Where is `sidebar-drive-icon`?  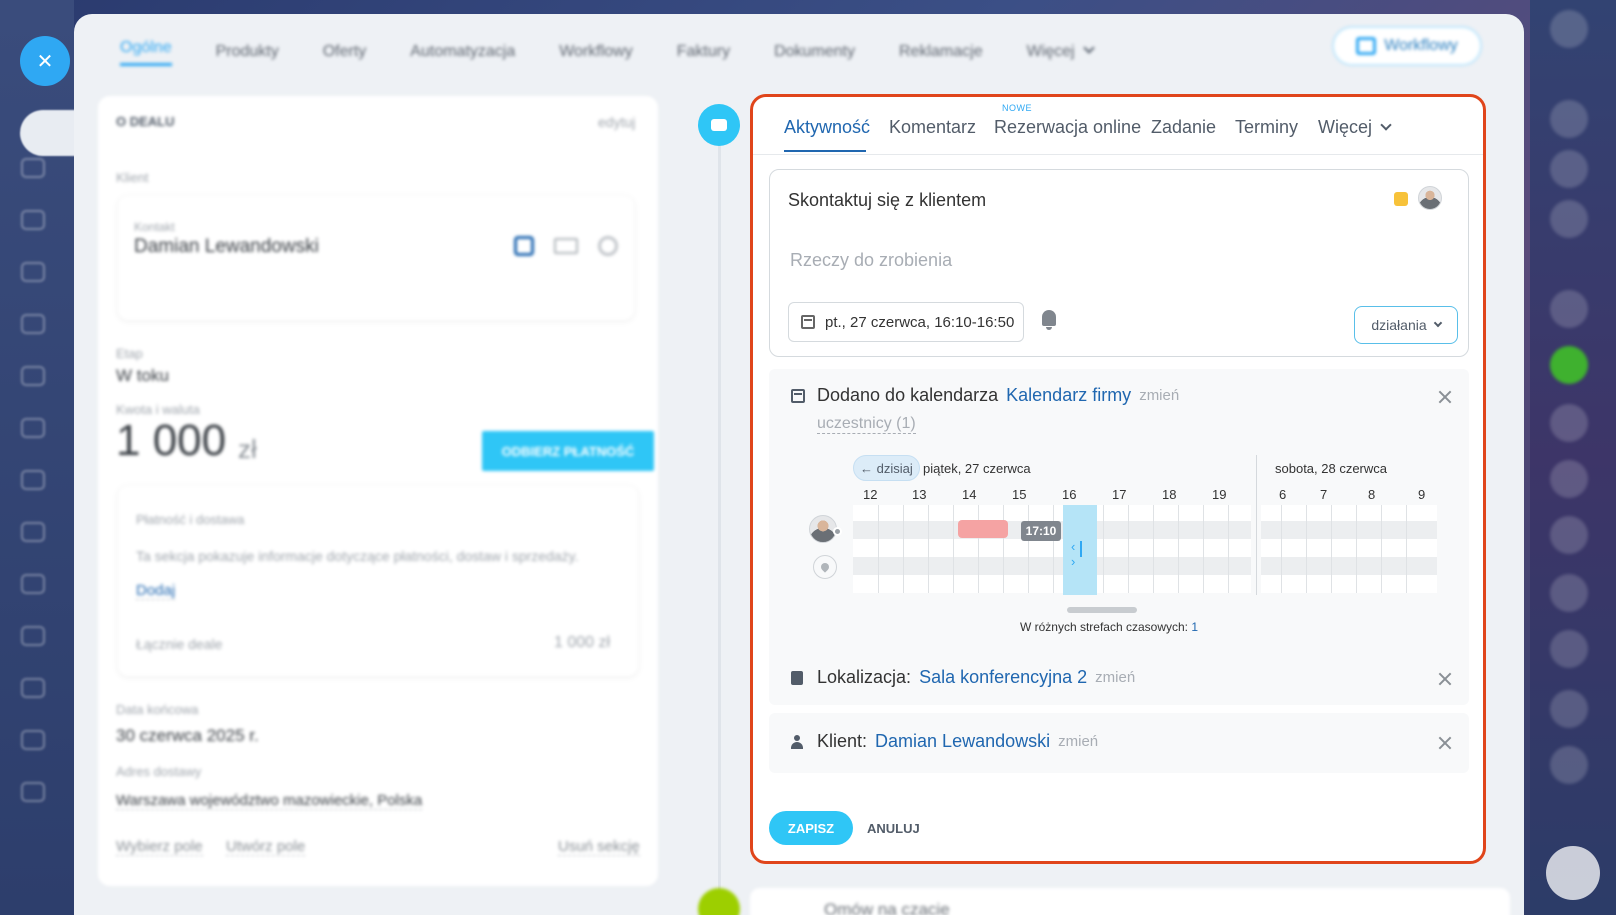
sidebar-drive-icon is located at coordinates (33, 376).